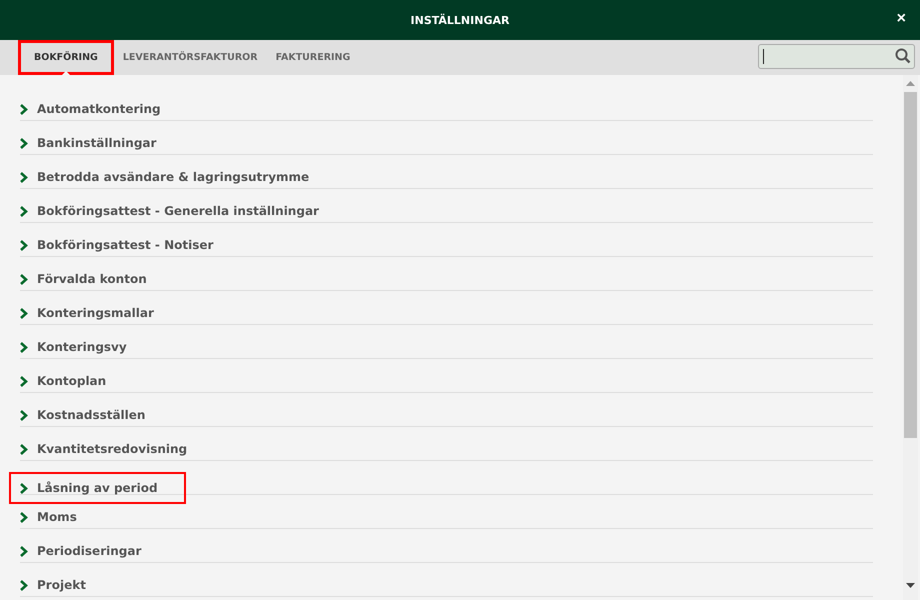 The image size is (920, 600). Describe the element at coordinates (97, 488) in the screenshot. I see `settings-item: Låsning av period` at that location.